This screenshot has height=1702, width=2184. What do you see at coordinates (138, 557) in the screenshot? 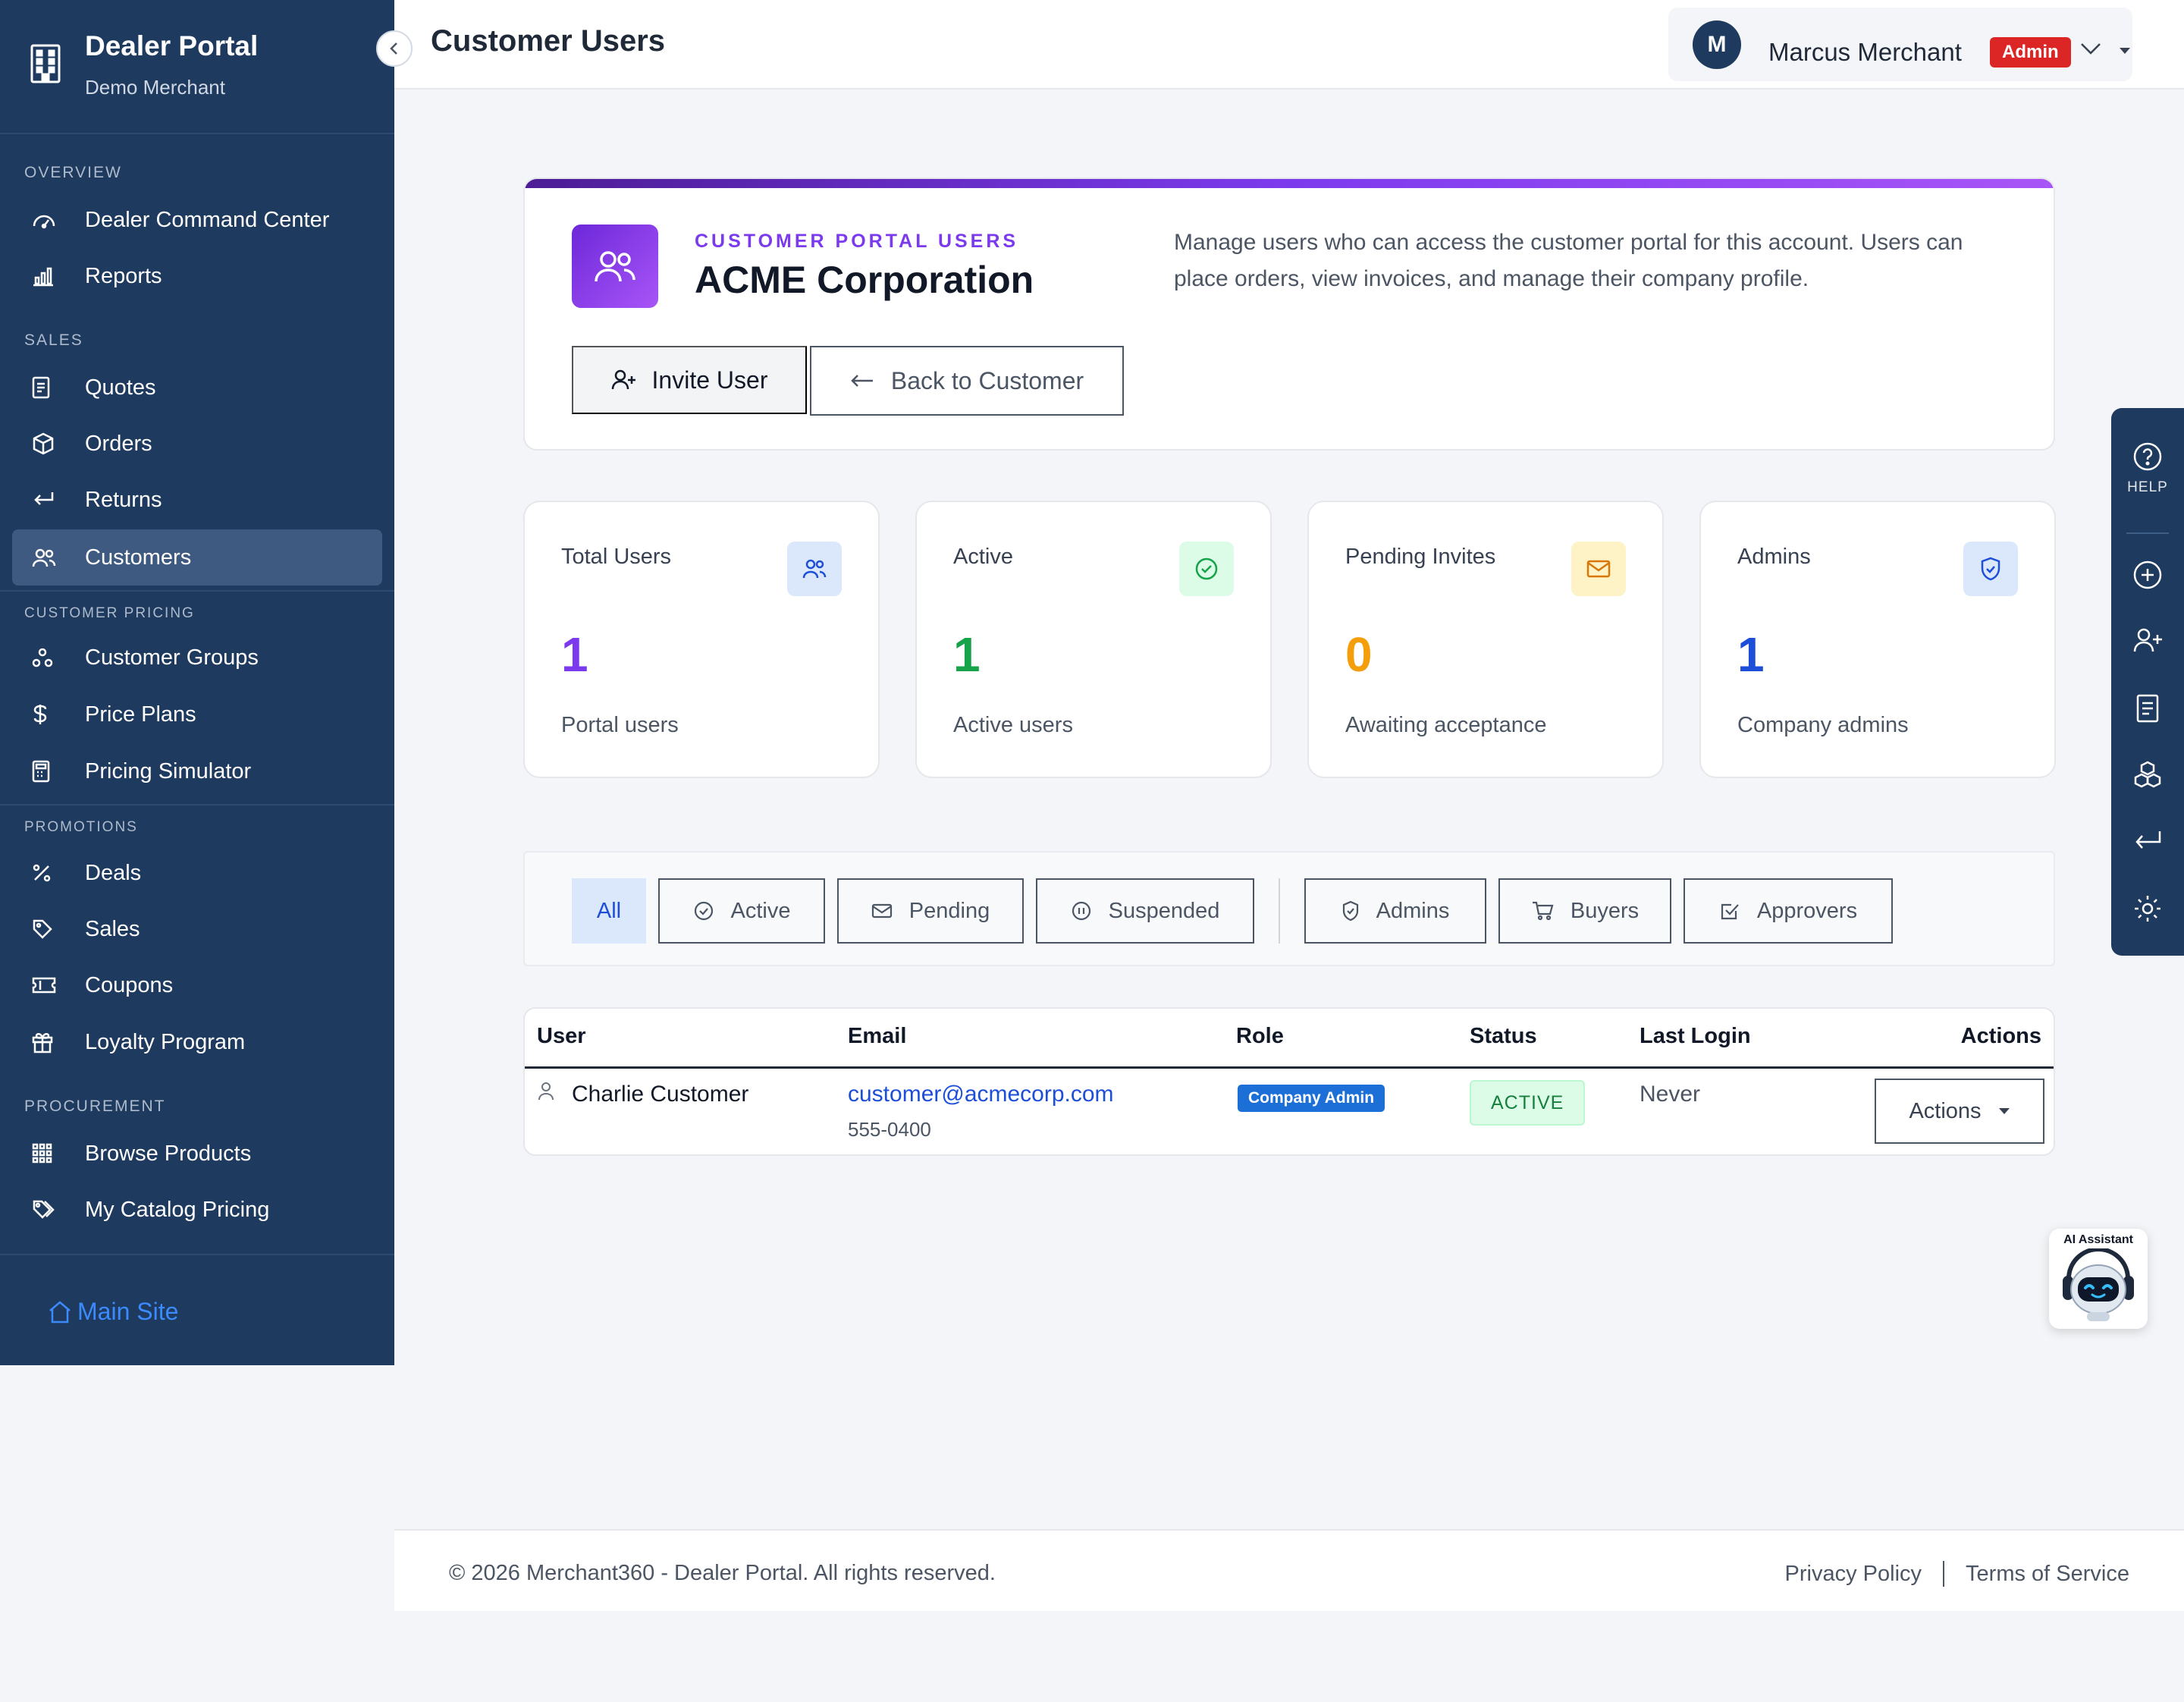
I see `sidebar-item-label: Customers` at bounding box center [138, 557].